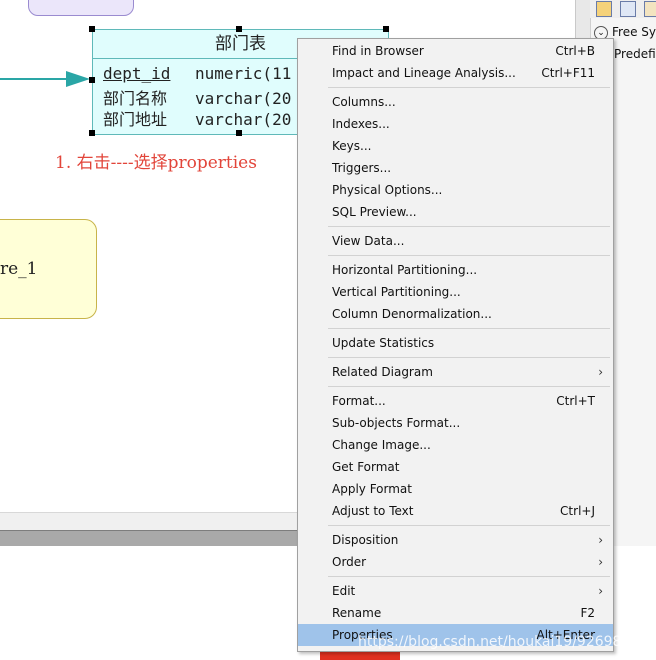 This screenshot has width=656, height=660. I want to click on reference-connector-line, so click(36, 79).